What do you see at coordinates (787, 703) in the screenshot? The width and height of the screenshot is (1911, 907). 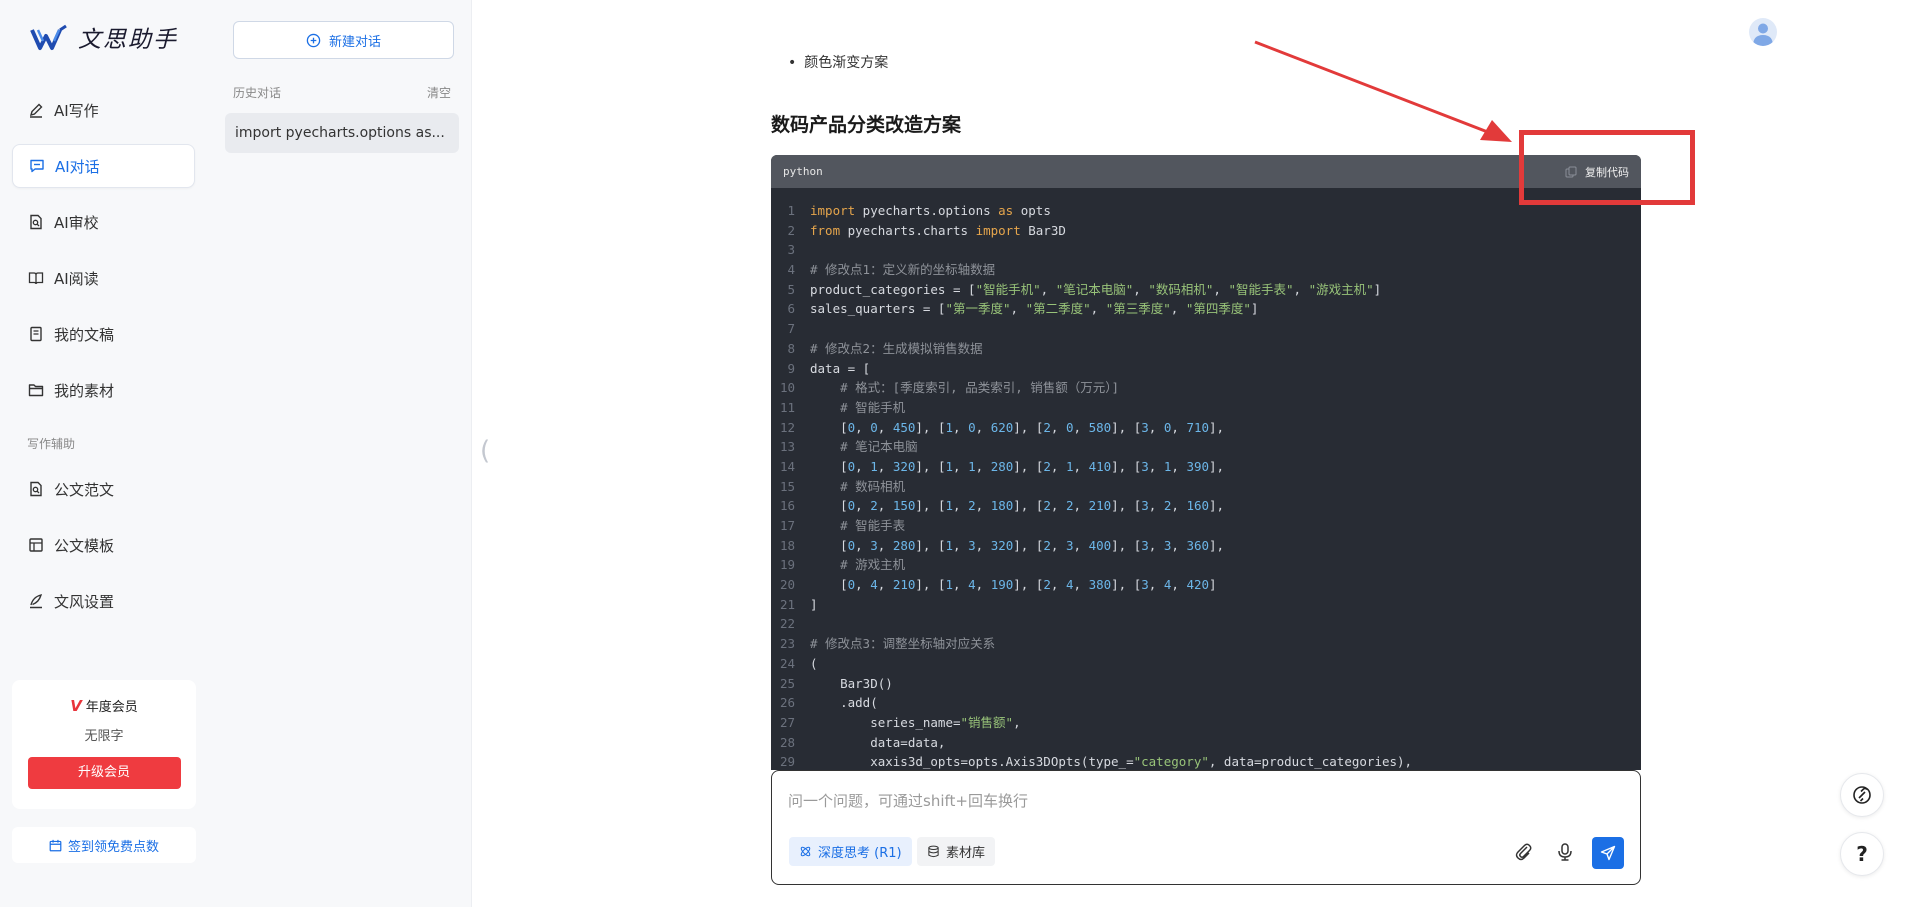 I see `line-number: 26` at bounding box center [787, 703].